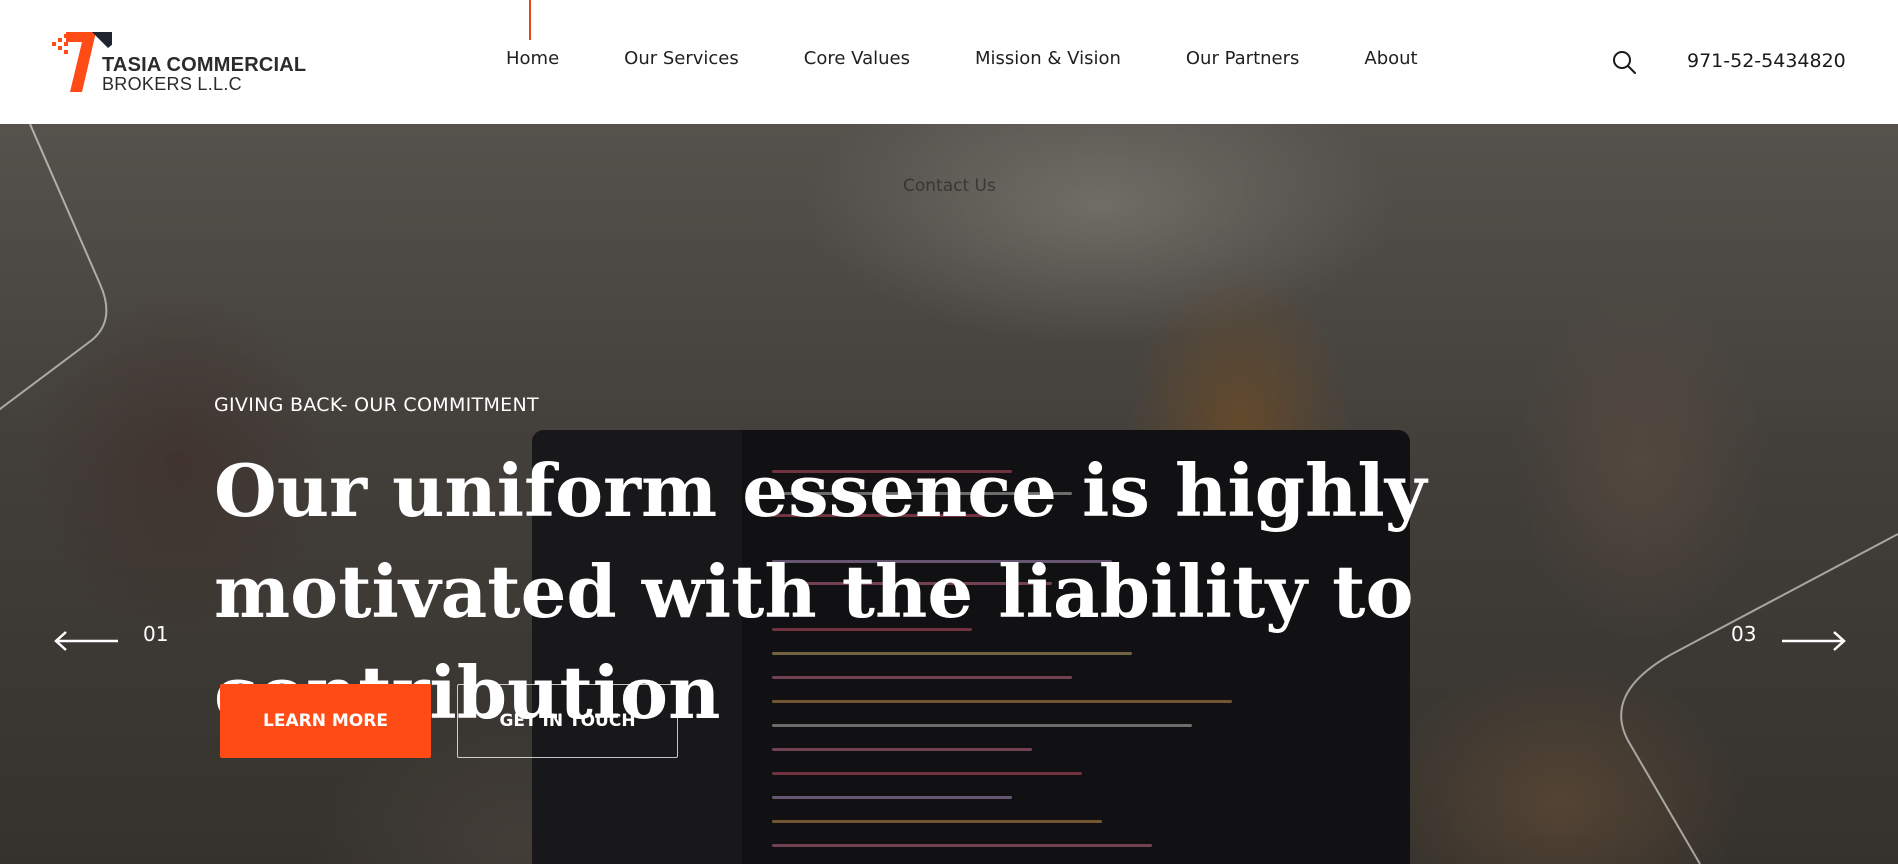  Describe the element at coordinates (325, 721) in the screenshot. I see `learn-more-button: LEARN MORE` at that location.